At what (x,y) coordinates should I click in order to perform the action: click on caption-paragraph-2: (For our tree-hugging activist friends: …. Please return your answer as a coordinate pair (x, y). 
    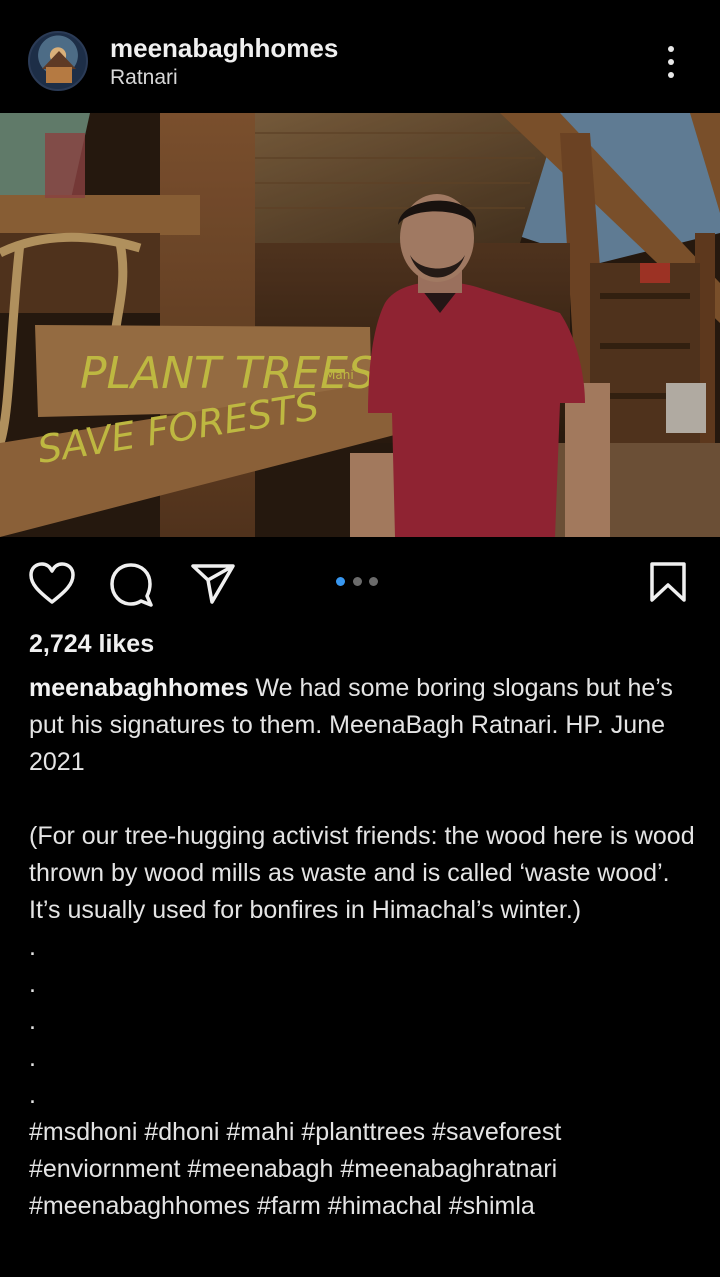
    Looking at the image, I should click on (362, 873).